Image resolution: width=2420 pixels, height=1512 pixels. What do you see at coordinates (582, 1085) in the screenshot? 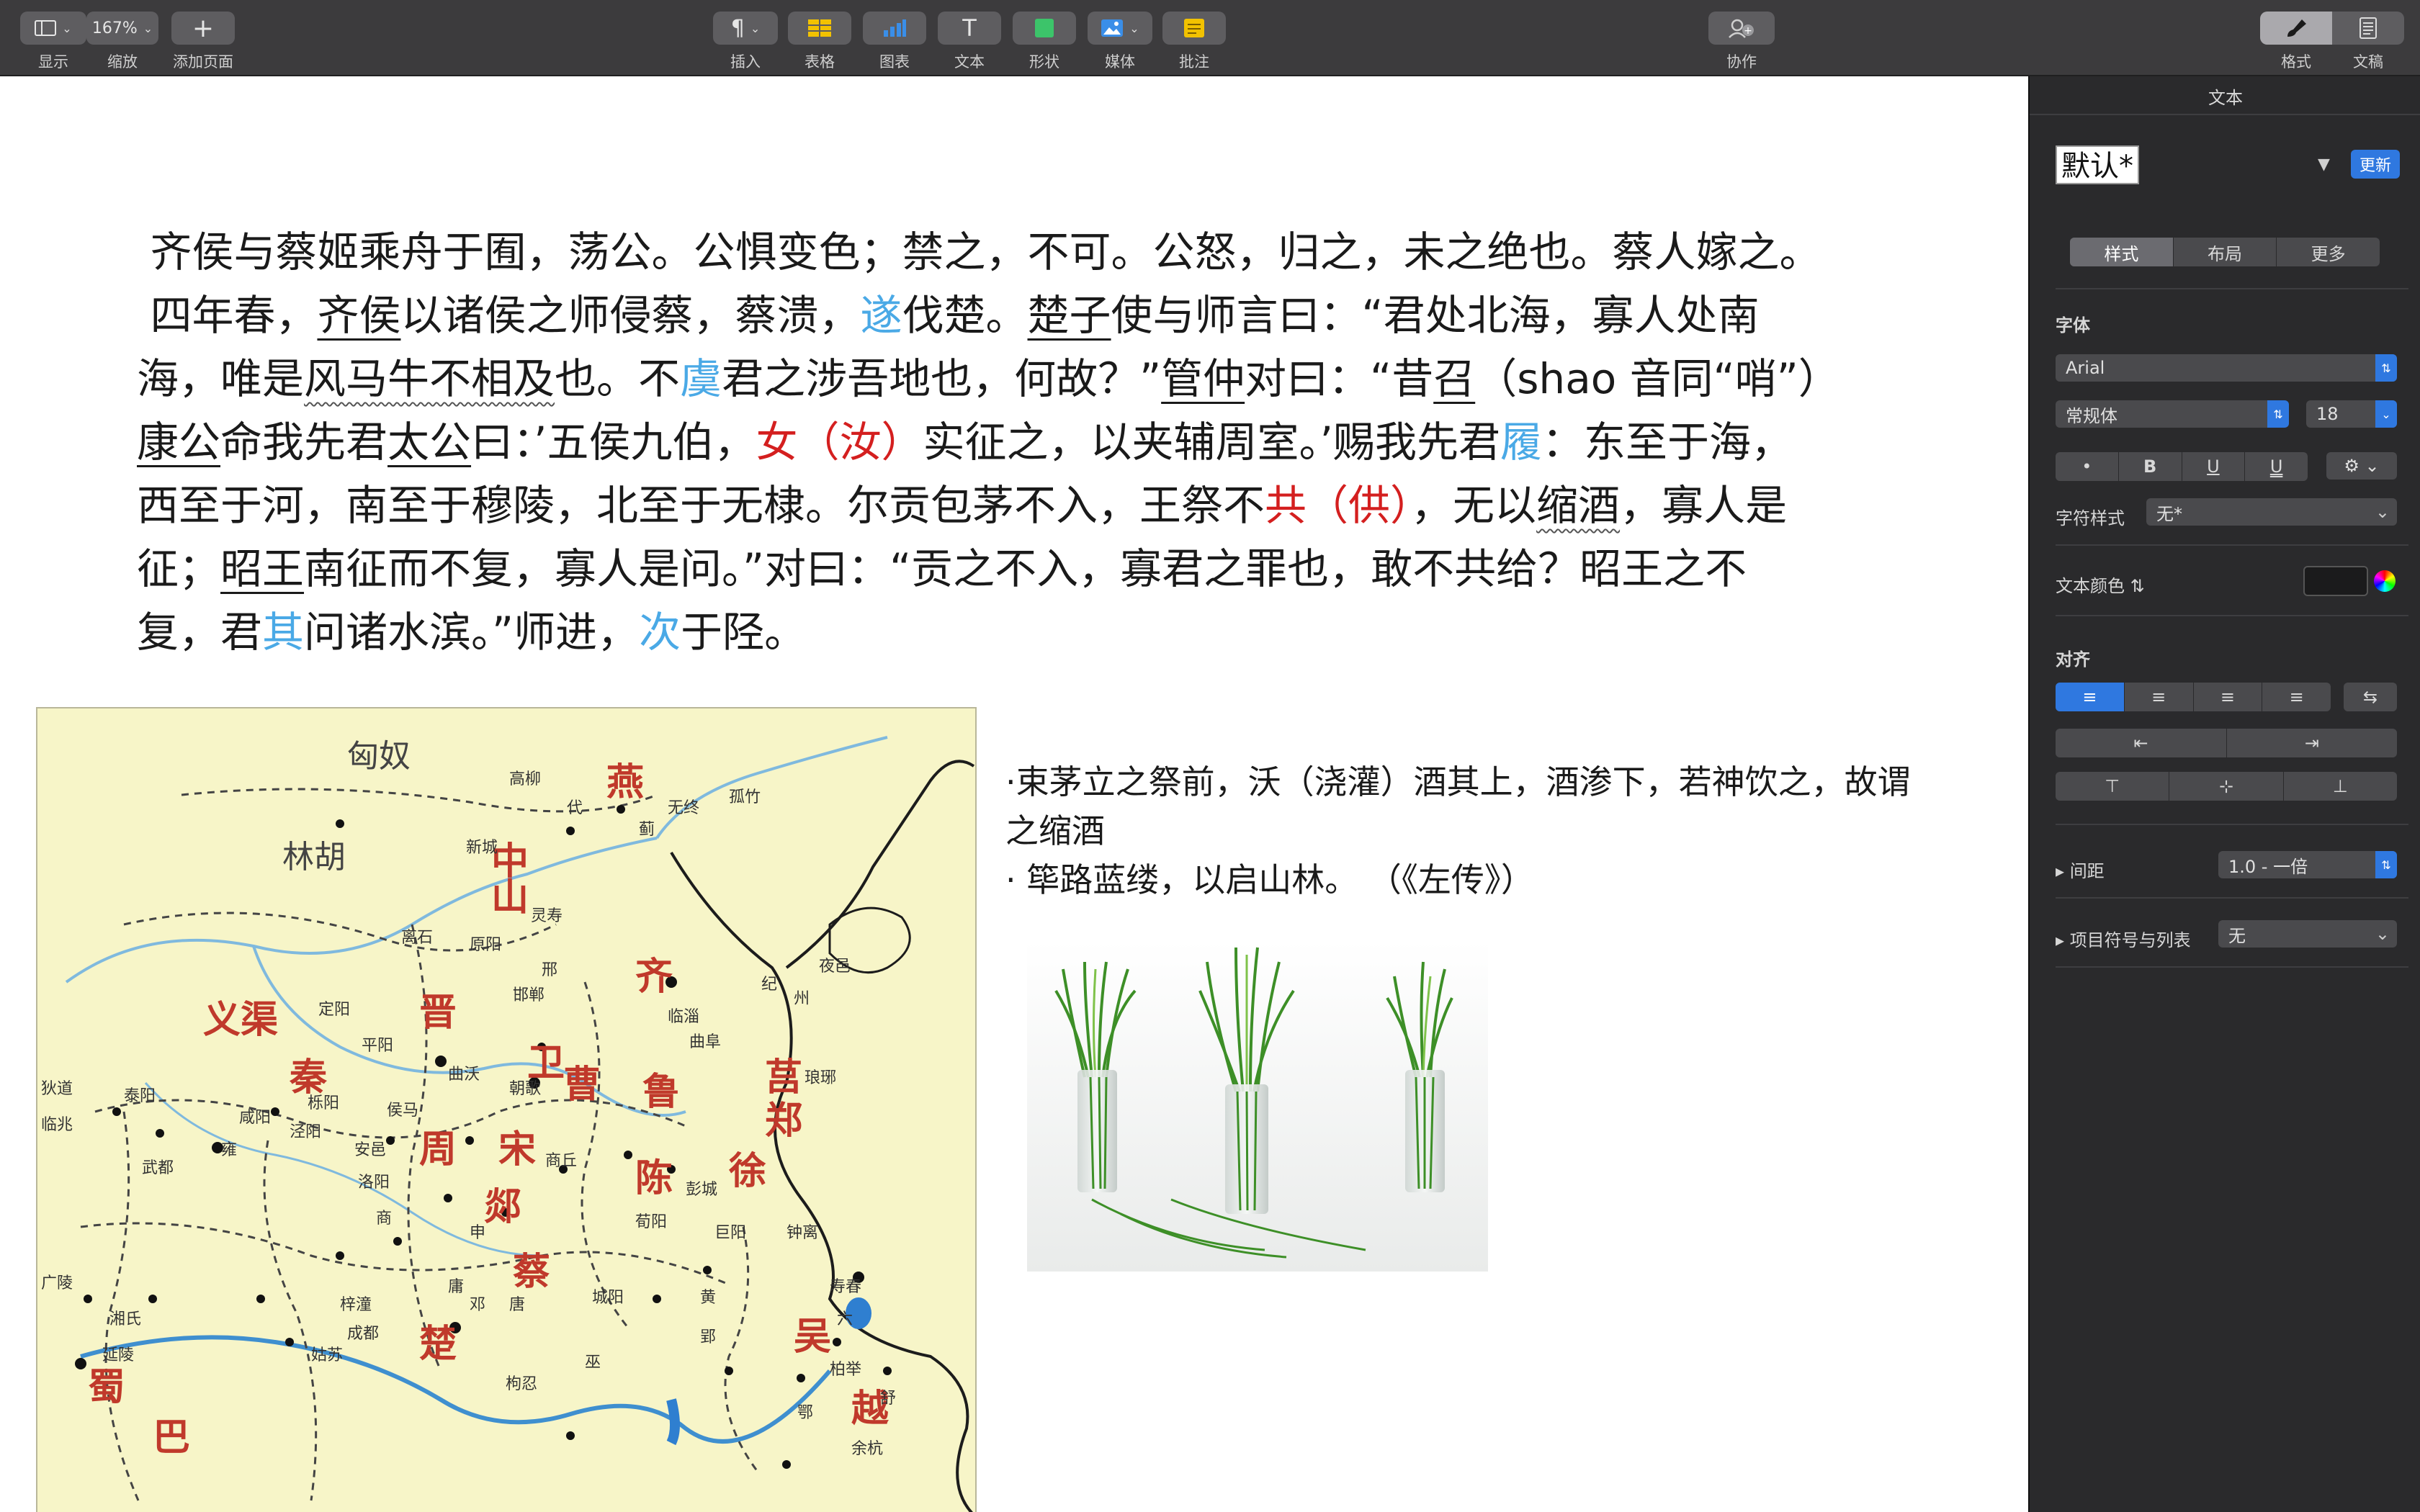
I see `map-state-label: 曹` at bounding box center [582, 1085].